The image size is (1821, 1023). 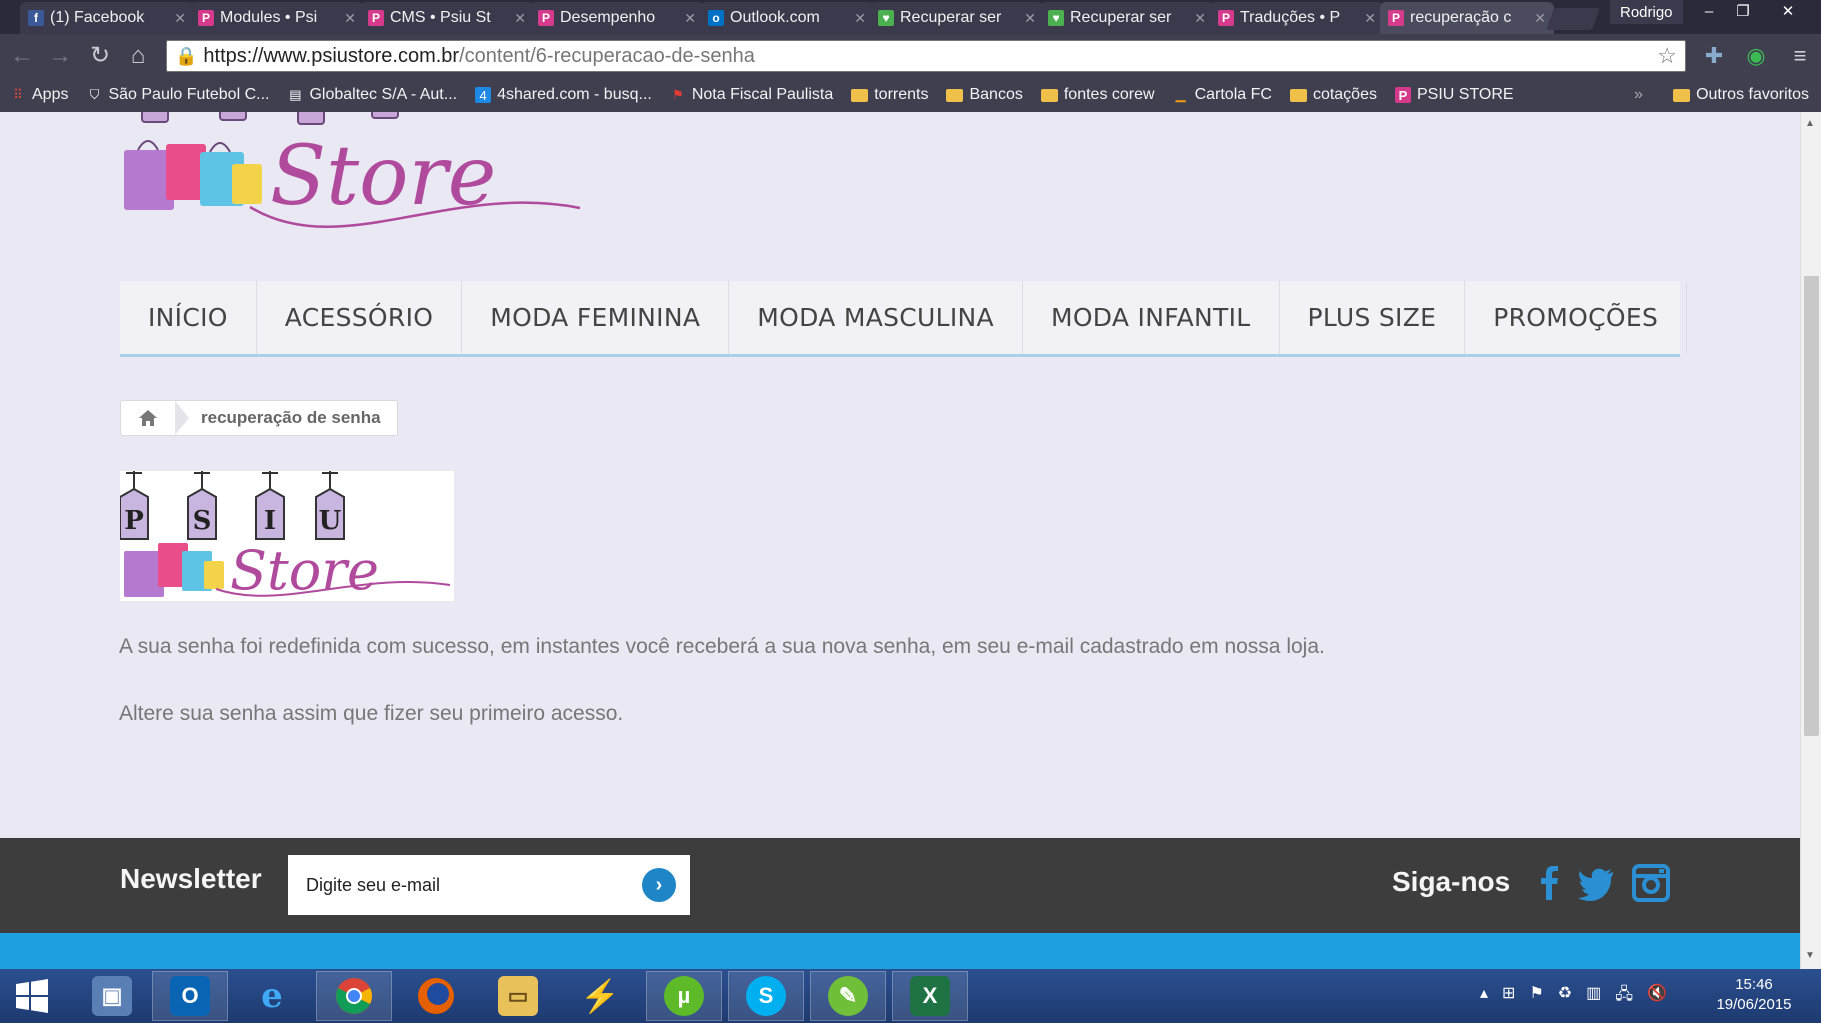 I want to click on new-tab-button, so click(x=1573, y=19).